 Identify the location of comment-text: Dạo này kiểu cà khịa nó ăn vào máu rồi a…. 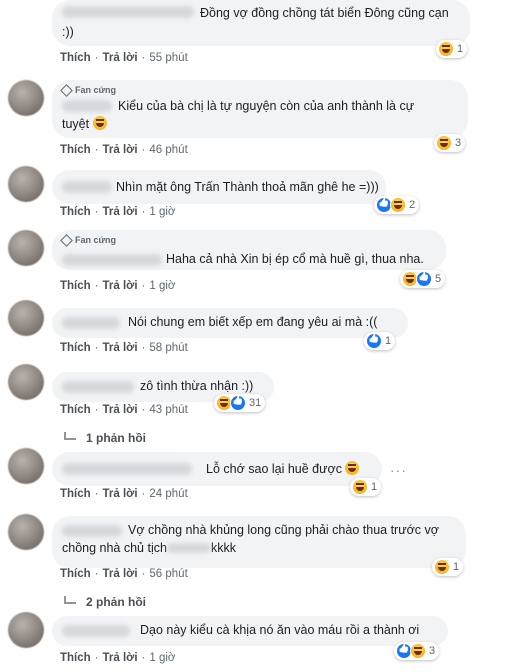
(280, 630).